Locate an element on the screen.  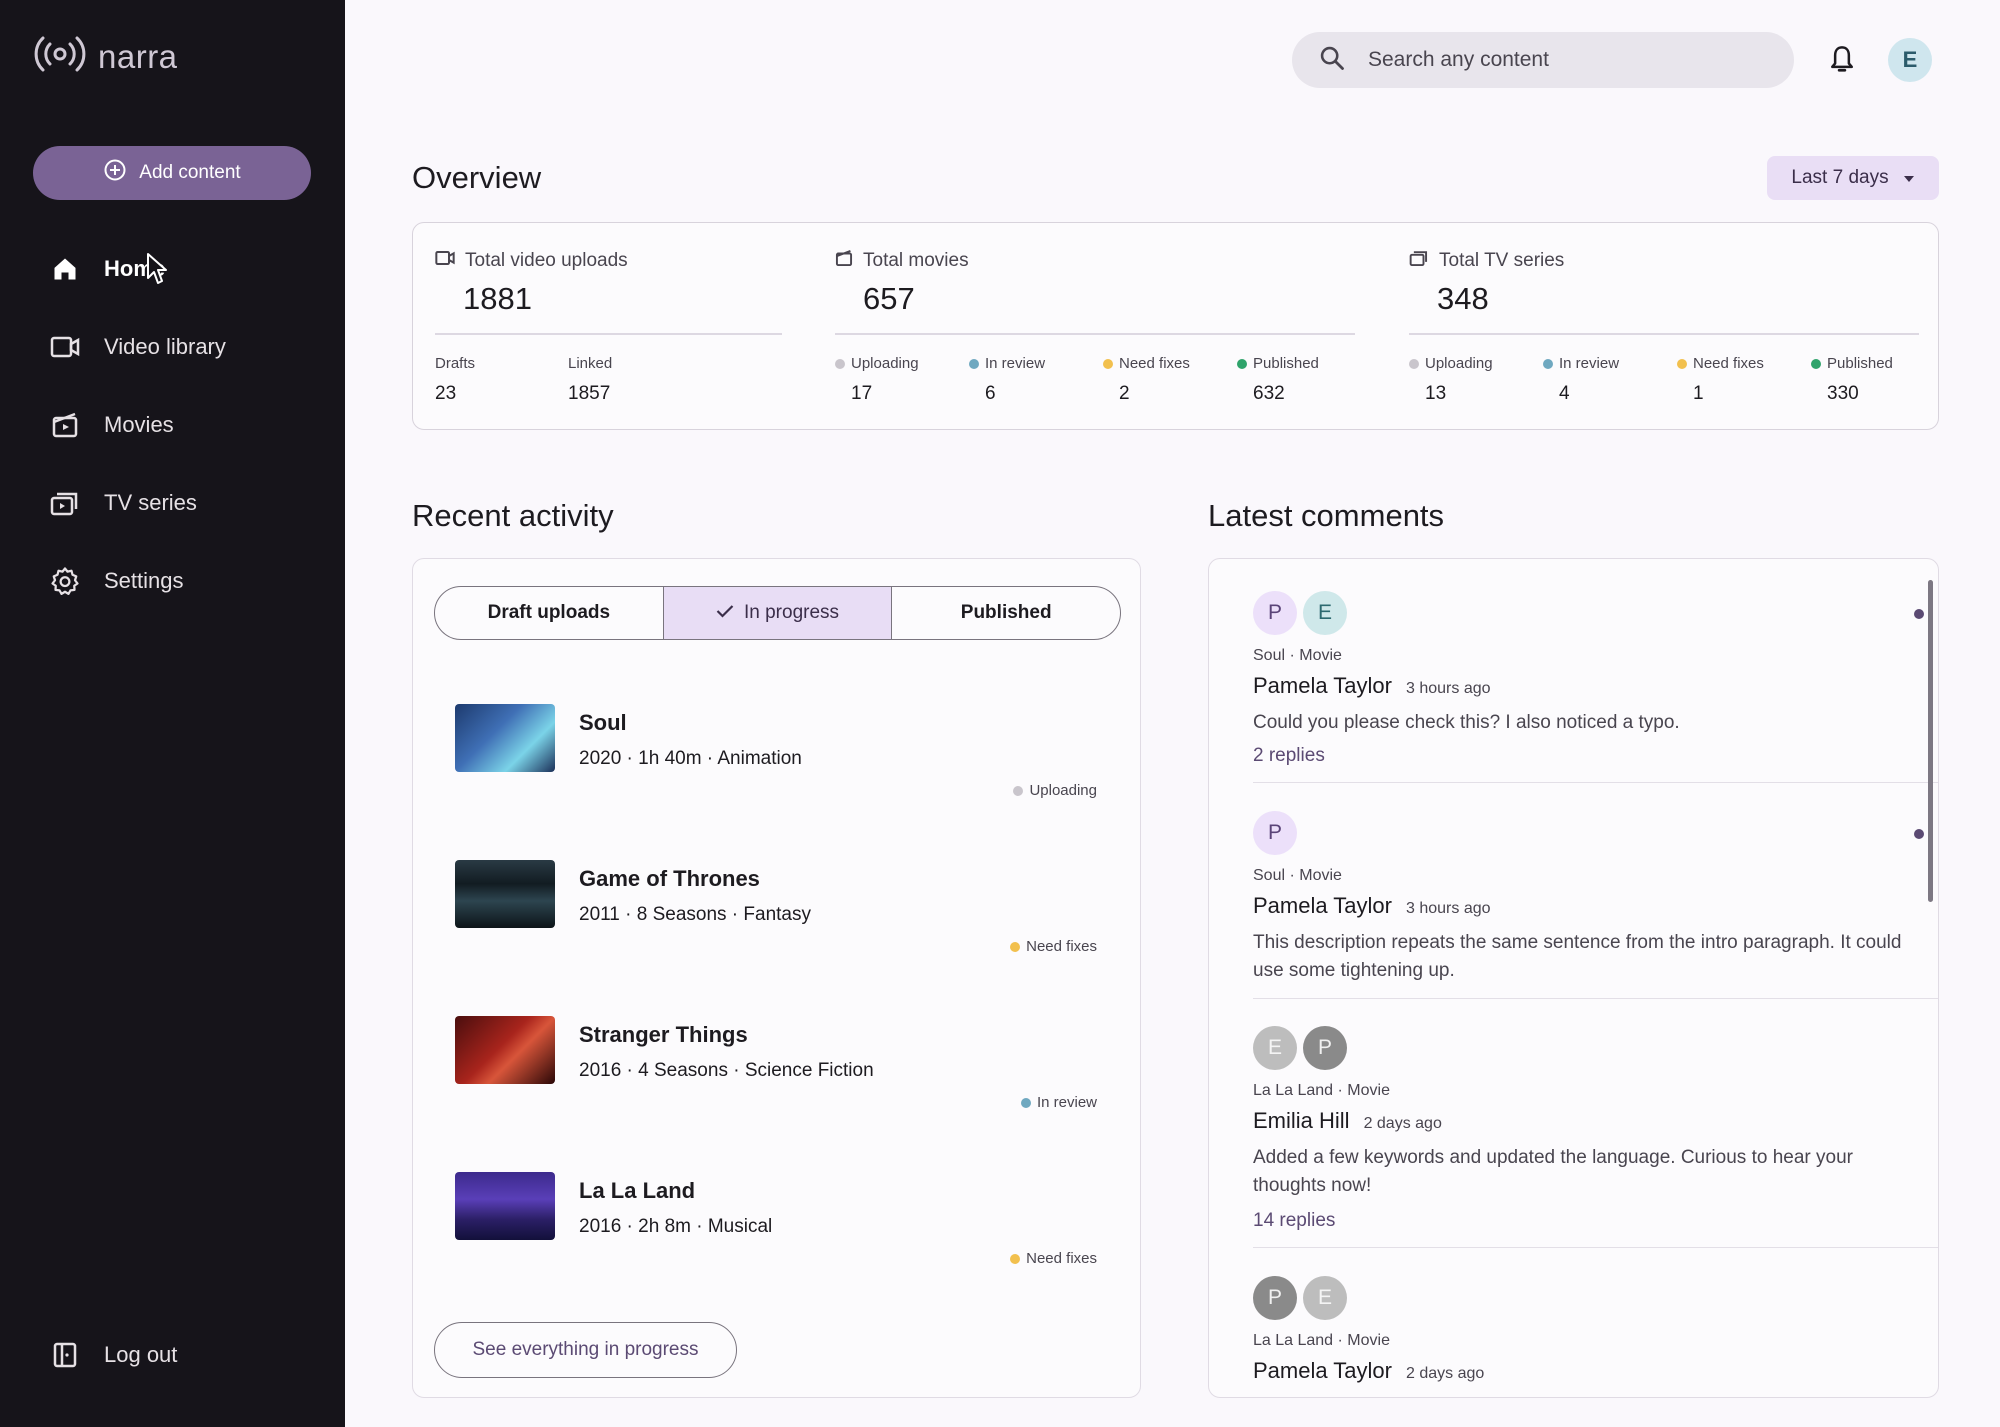
video-icon is located at coordinates (445, 261).